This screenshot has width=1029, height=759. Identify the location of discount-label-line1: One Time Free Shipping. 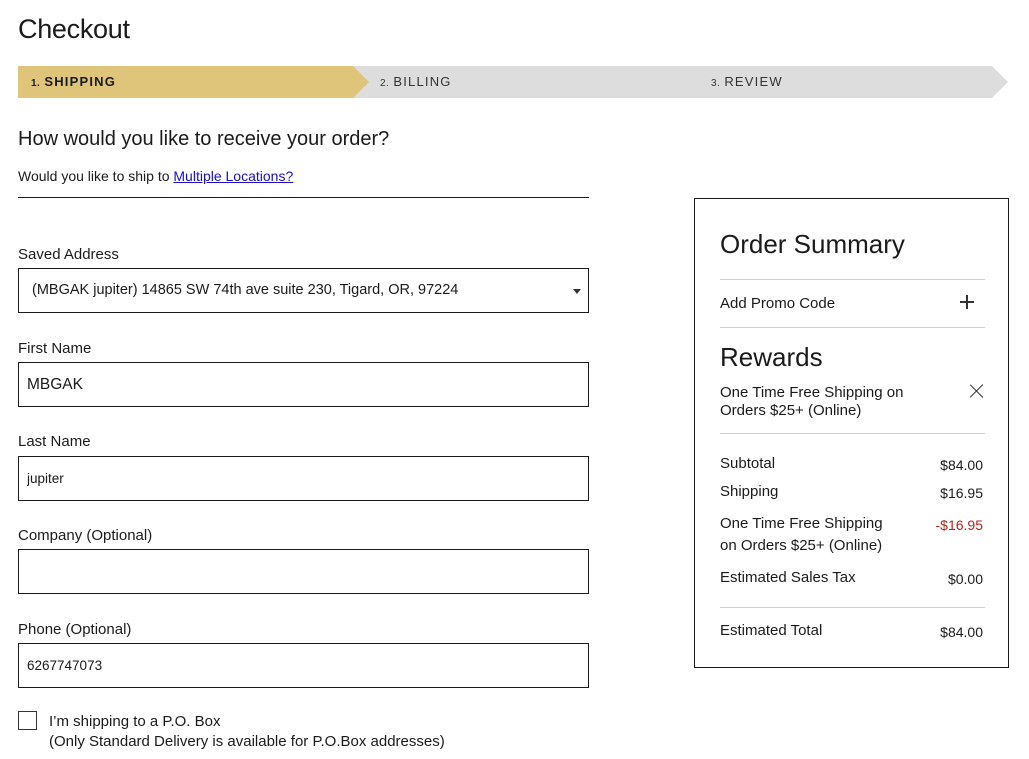
(801, 523).